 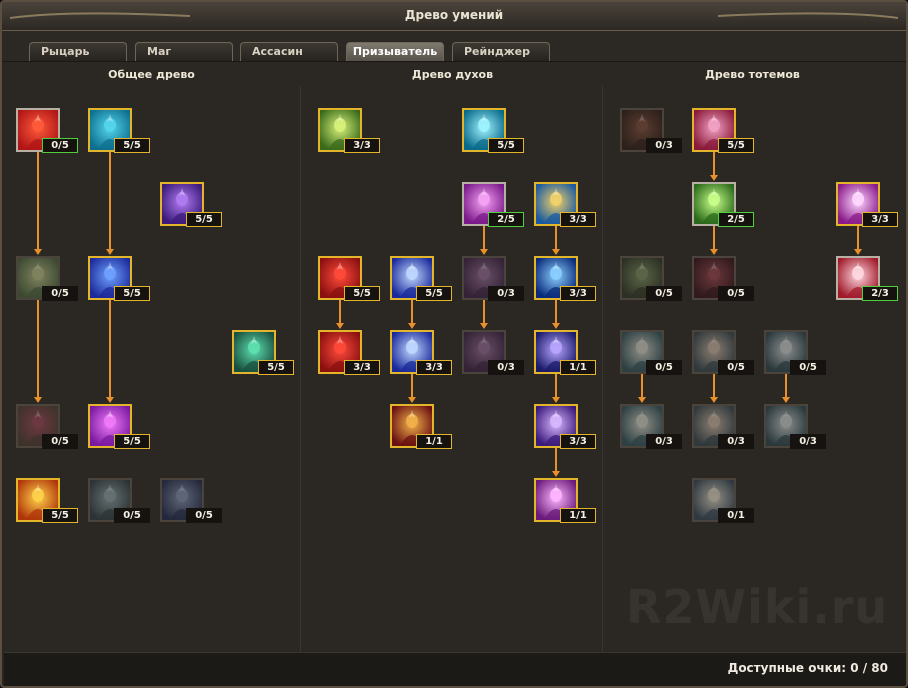 What do you see at coordinates (723, 130) in the screenshot?
I see `skill-totems-pink-totem: 5/5` at bounding box center [723, 130].